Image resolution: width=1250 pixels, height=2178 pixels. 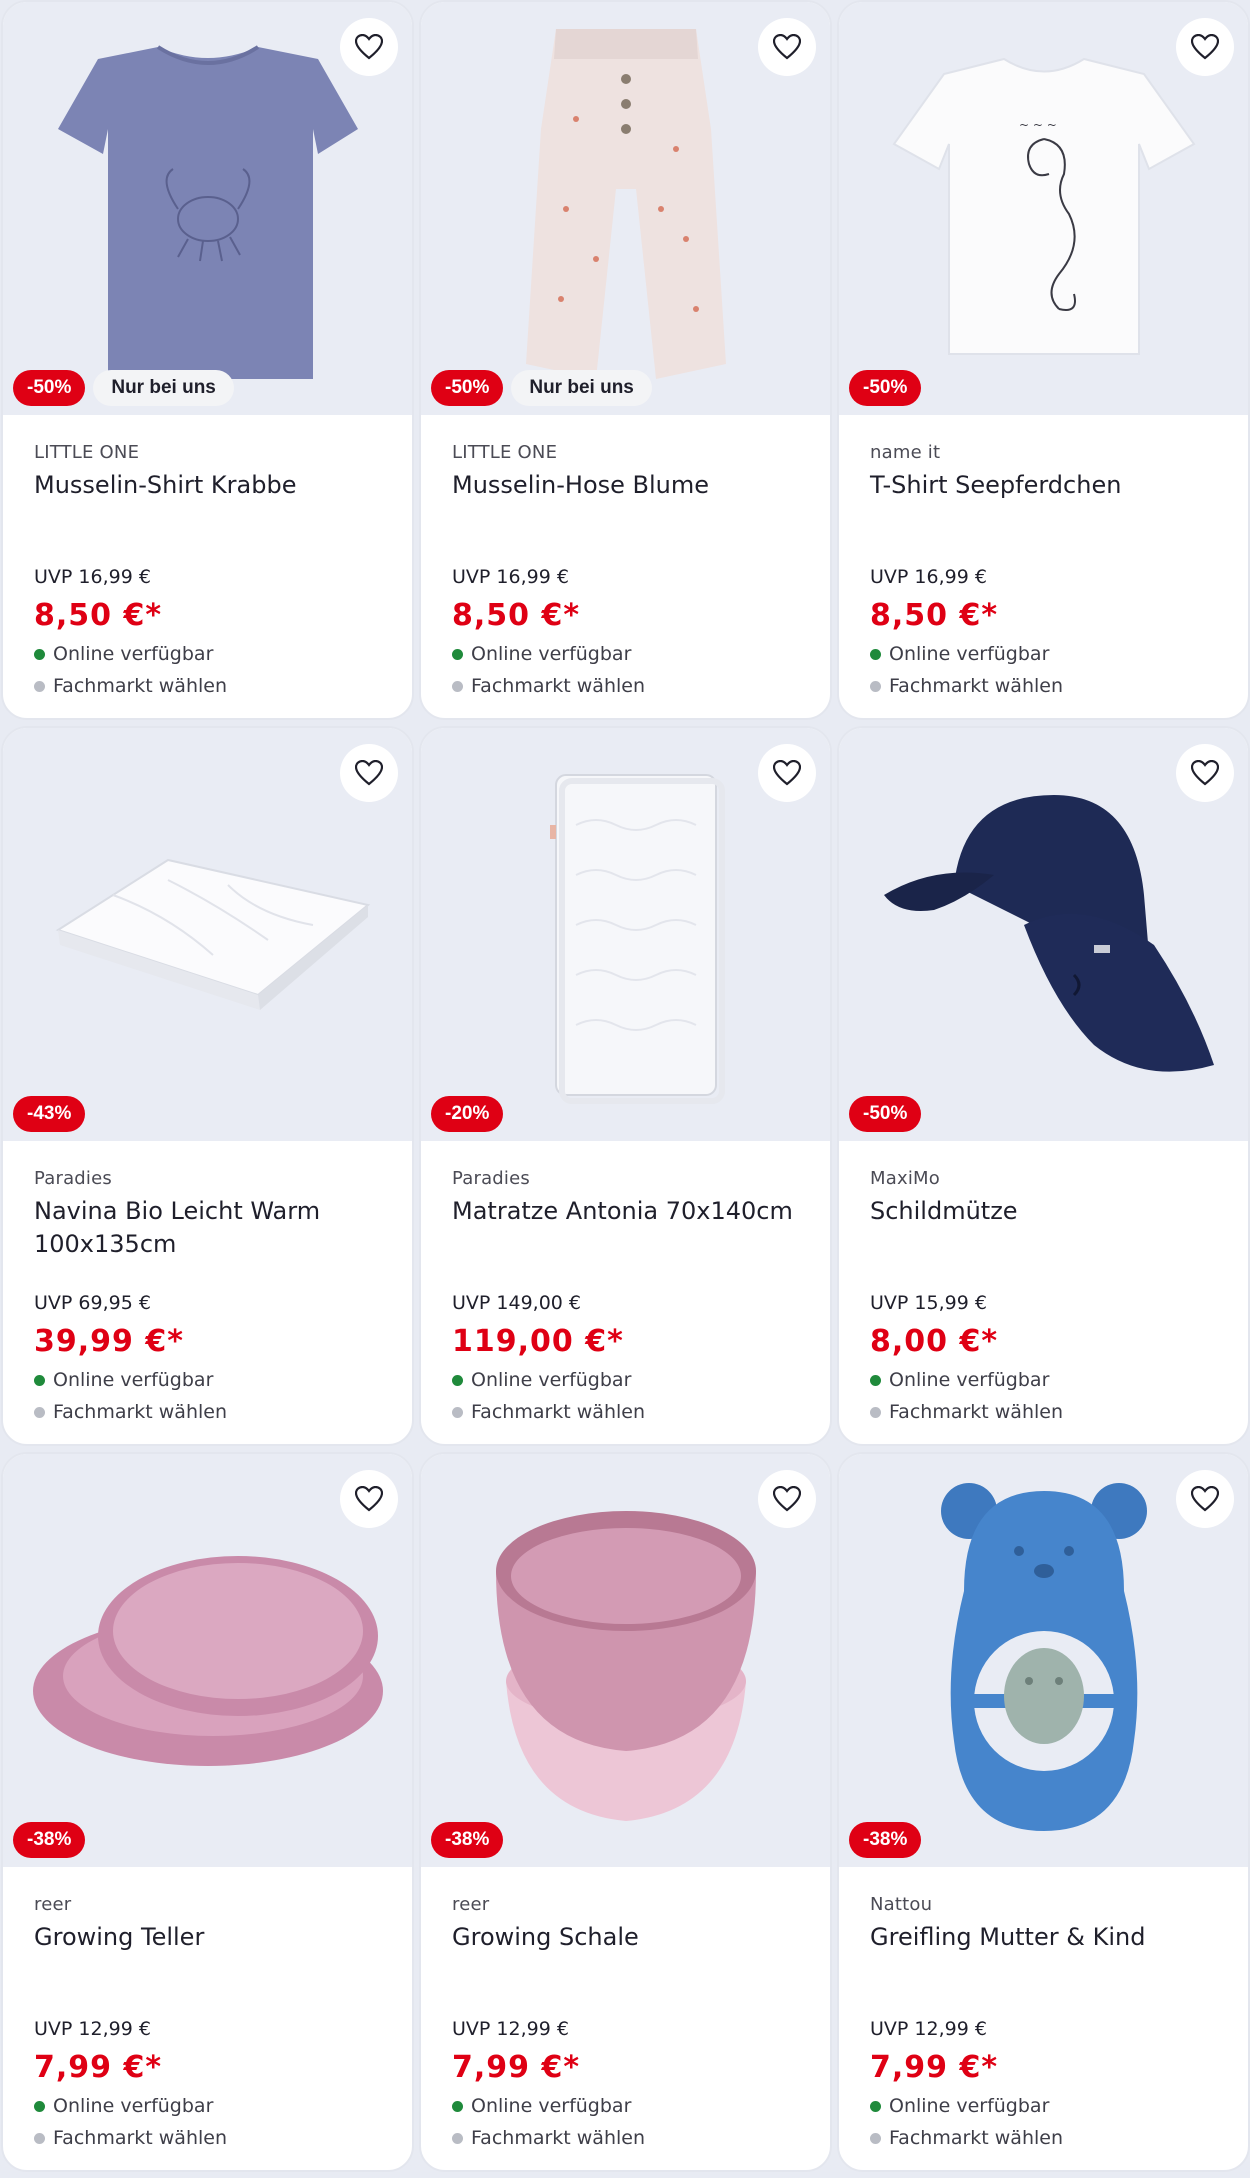 What do you see at coordinates (471, 1904) in the screenshot?
I see `product-brand: reer` at bounding box center [471, 1904].